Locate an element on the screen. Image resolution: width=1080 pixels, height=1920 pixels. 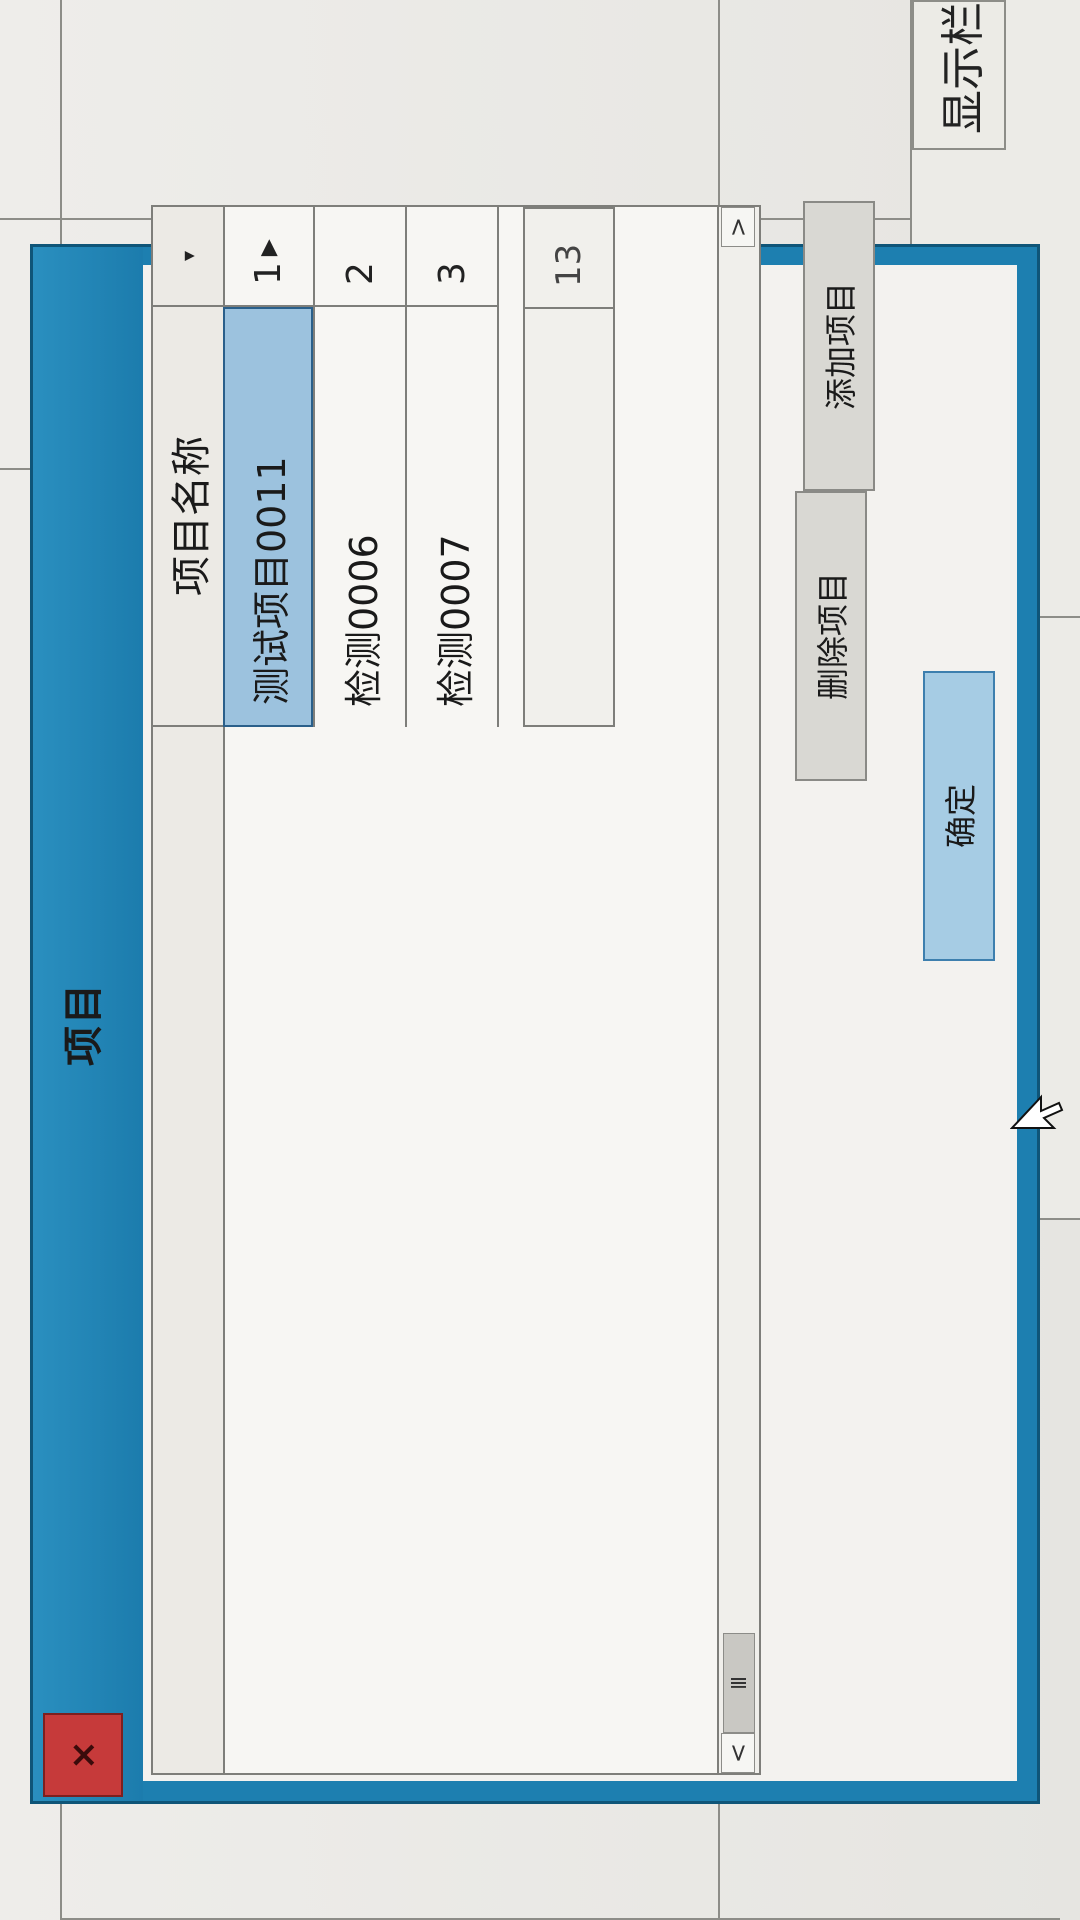
project-name-cell: 检测0006 is located at coordinates (360, 517).